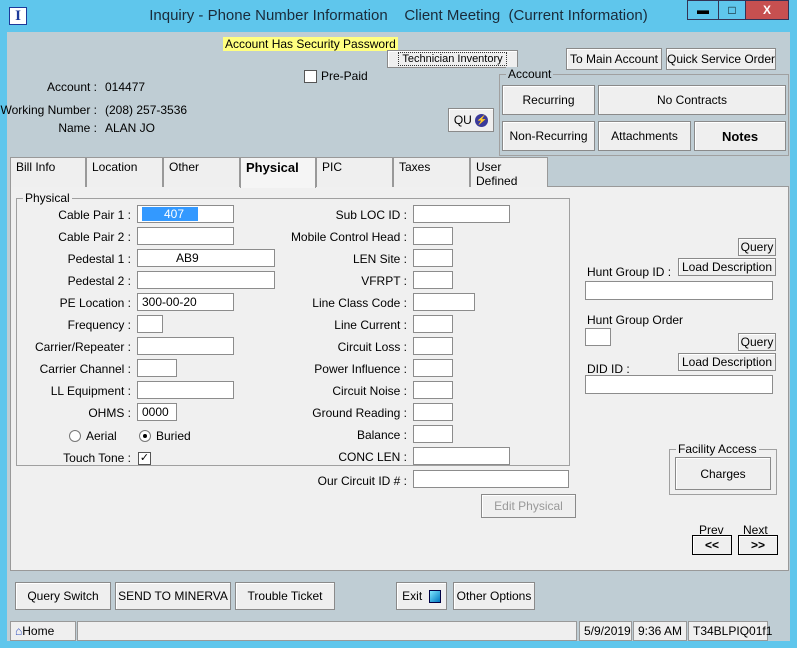 The width and height of the screenshot is (797, 648). I want to click on our-circuit-id-input, so click(491, 479).